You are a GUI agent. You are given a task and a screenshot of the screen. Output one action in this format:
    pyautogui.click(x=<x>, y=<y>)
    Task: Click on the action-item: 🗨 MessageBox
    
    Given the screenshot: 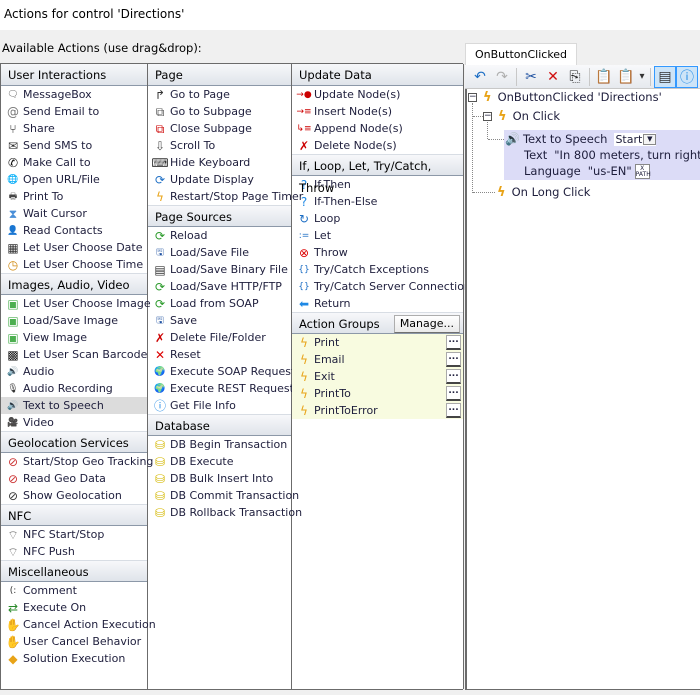 What is the action you would take?
    pyautogui.click(x=74, y=94)
    